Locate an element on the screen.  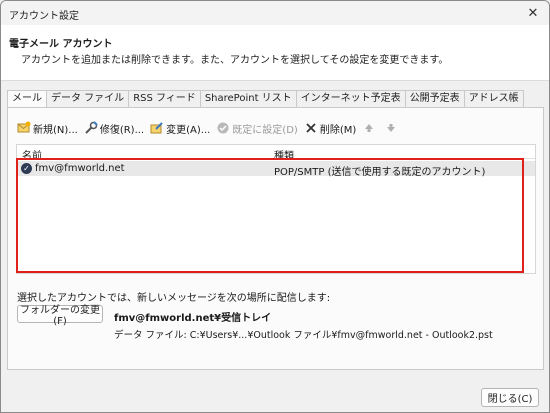
column-header-type: 種類 is located at coordinates (284, 154).